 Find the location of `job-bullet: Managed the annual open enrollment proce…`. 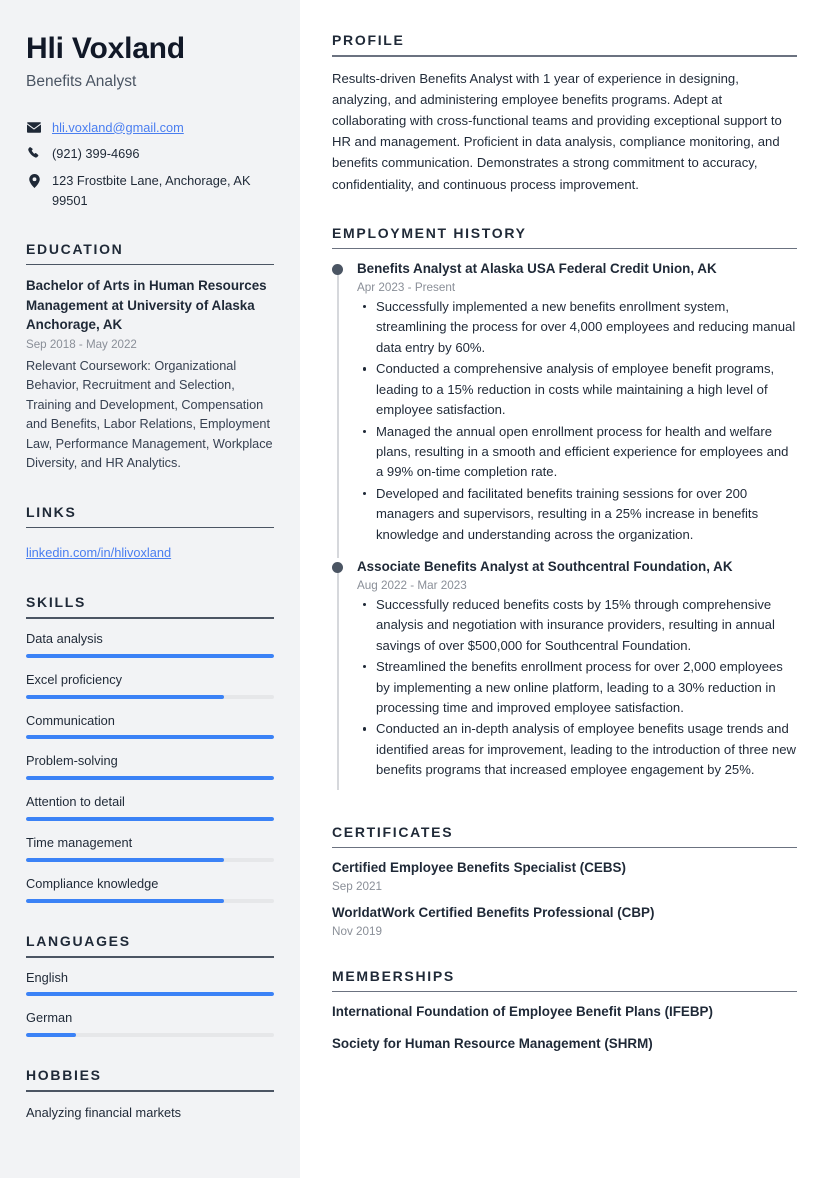

job-bullet: Managed the annual open enrollment proce… is located at coordinates (577, 452).